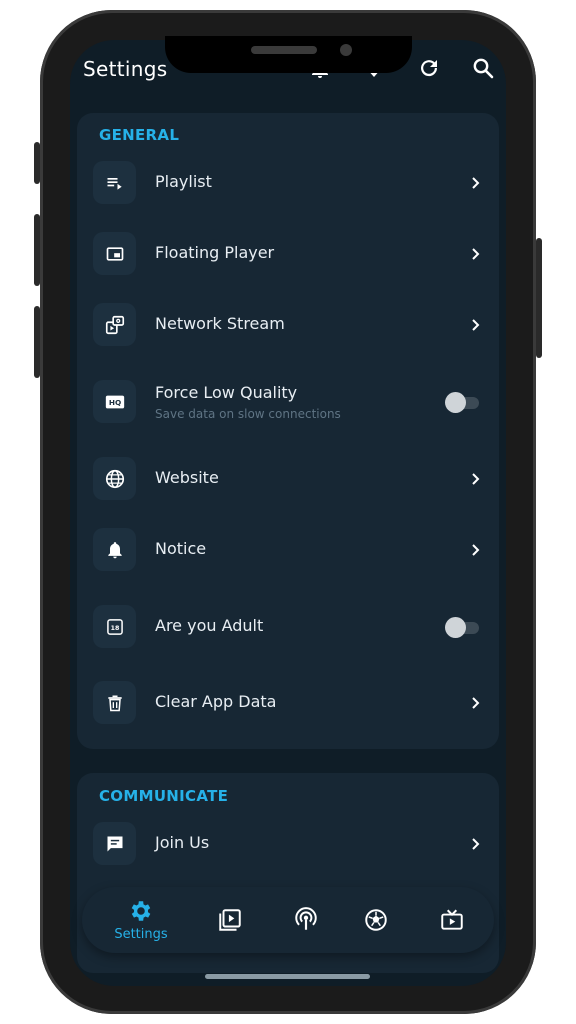 The height and width of the screenshot is (1024, 576). Describe the element at coordinates (220, 323) in the screenshot. I see `row-label: Network Stream` at that location.